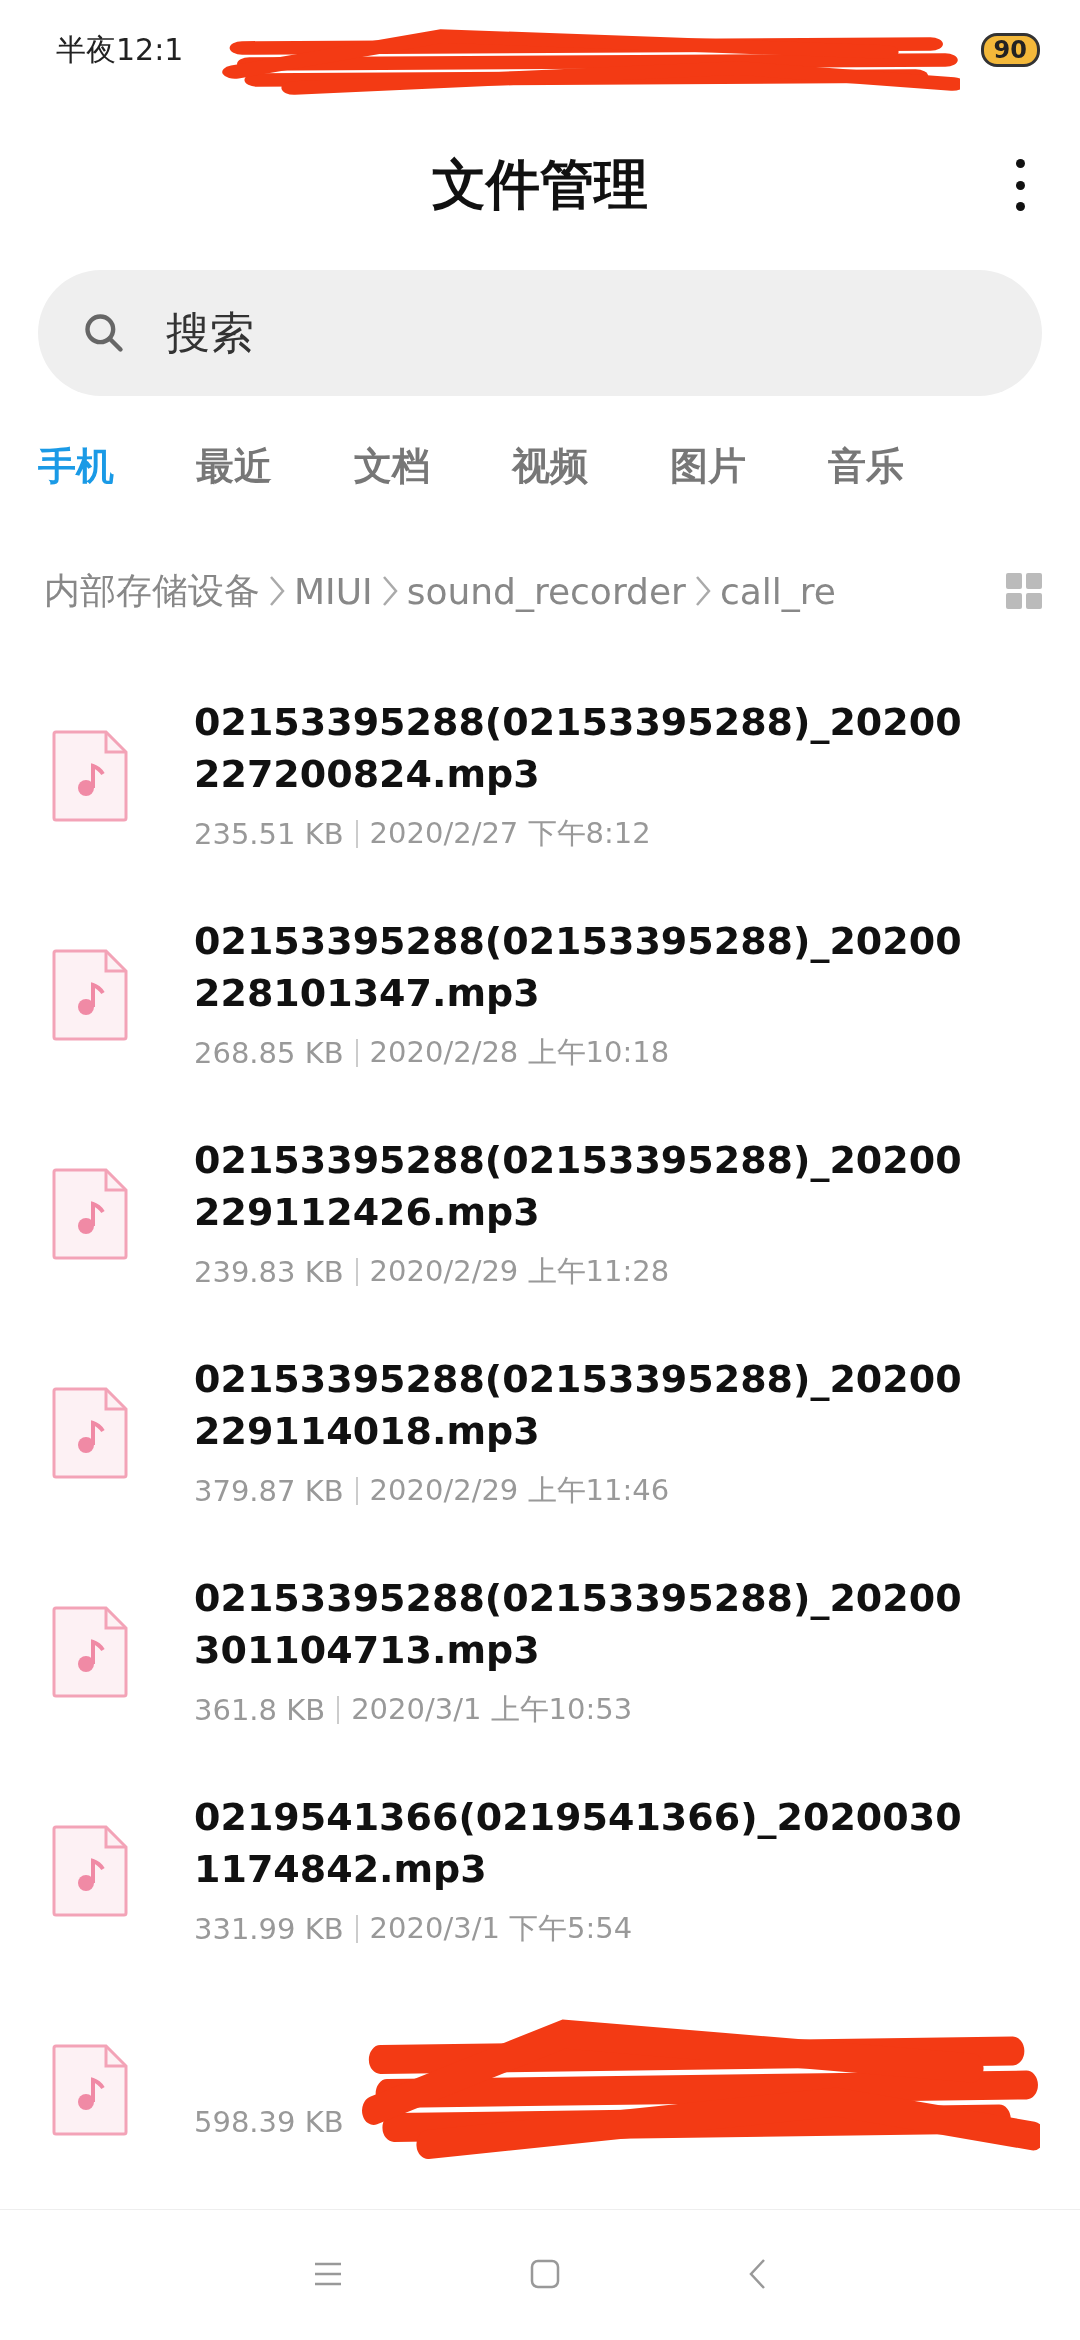 The image size is (1080, 2340). What do you see at coordinates (1024, 591) in the screenshot?
I see `grid-view-icon` at bounding box center [1024, 591].